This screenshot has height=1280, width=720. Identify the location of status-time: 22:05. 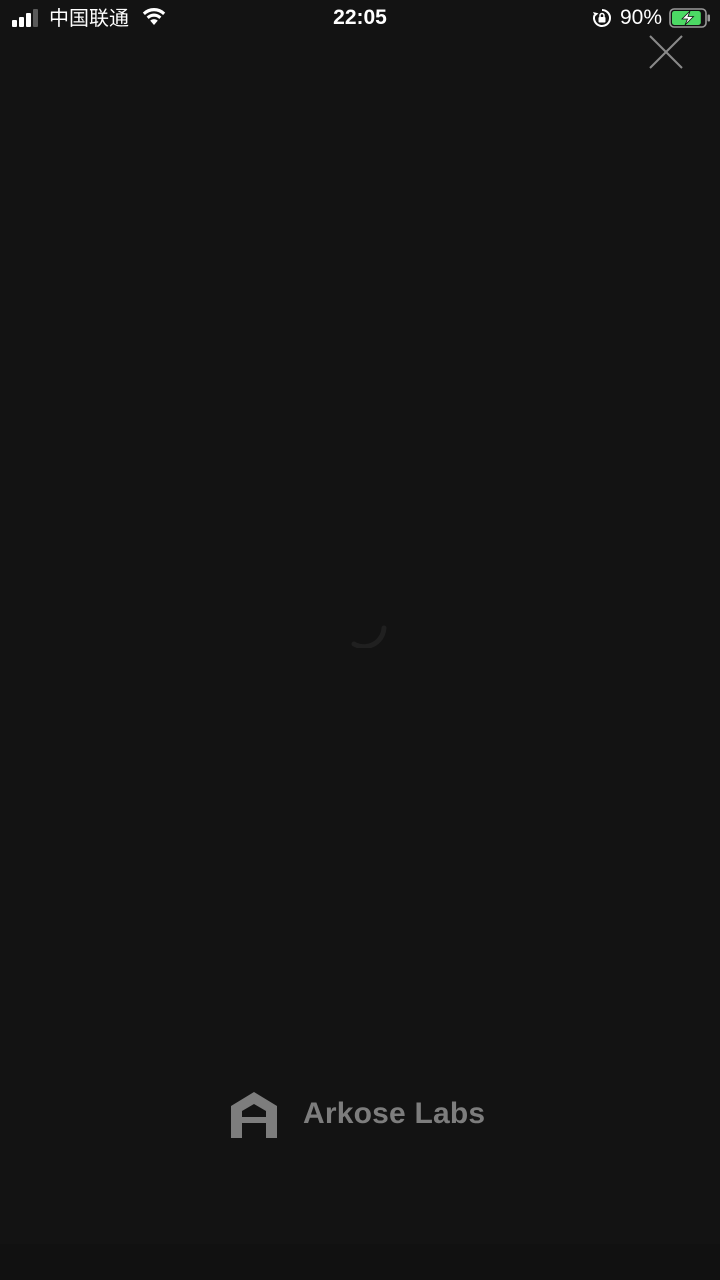
(360, 17).